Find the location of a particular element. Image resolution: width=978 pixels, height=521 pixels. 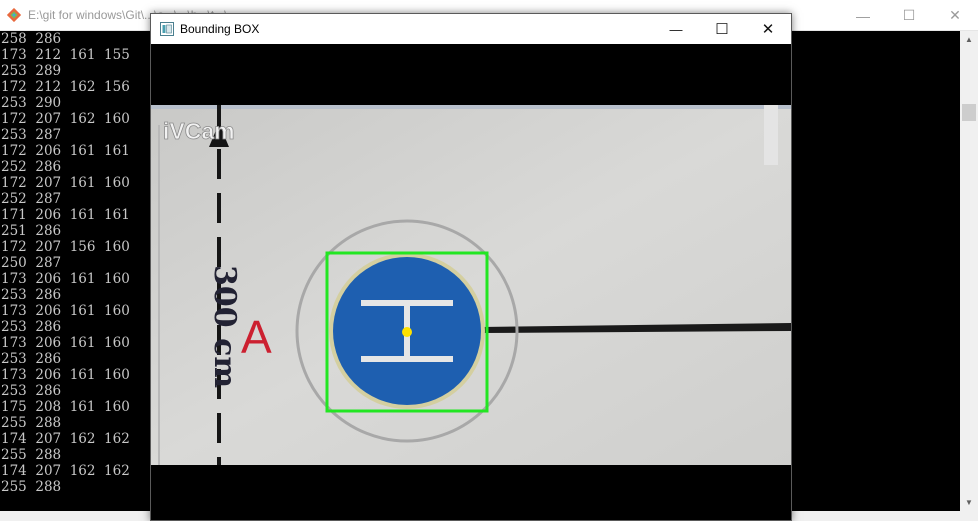

console-close-button: ✕ is located at coordinates (955, 15).